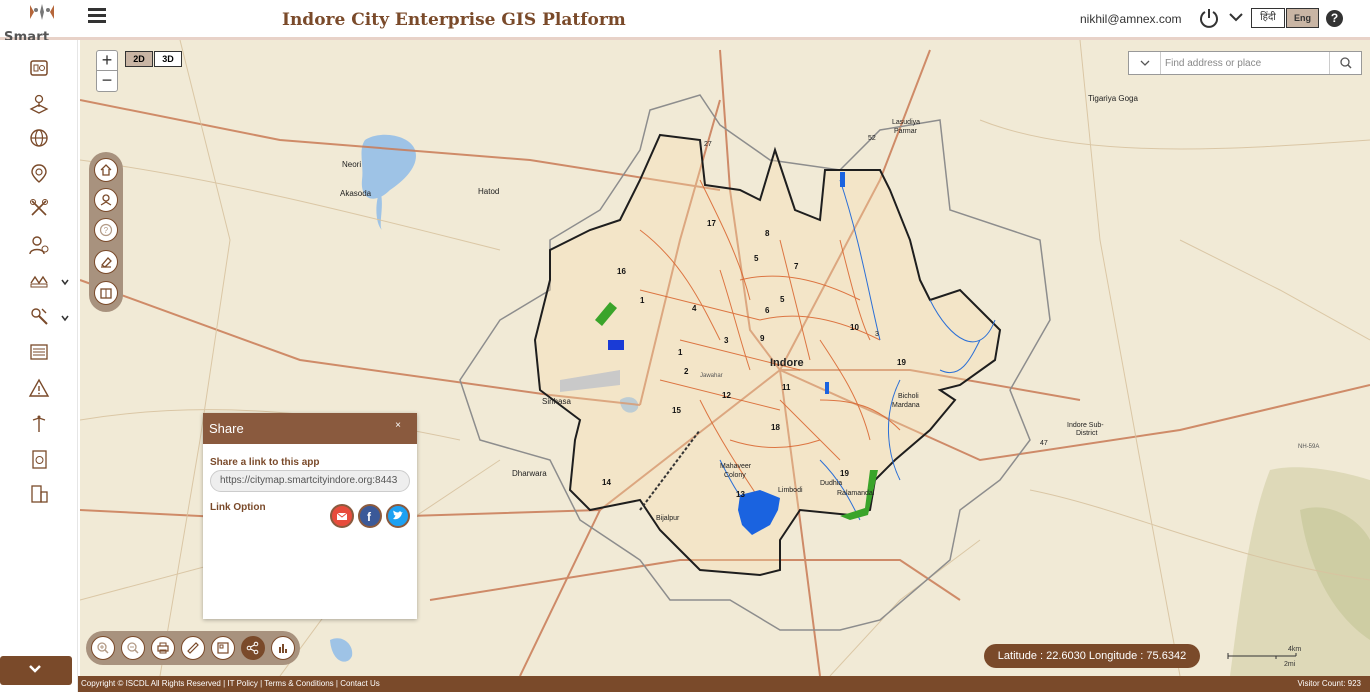 This screenshot has width=1370, height=692. I want to click on place-label: Neori, so click(351, 164).